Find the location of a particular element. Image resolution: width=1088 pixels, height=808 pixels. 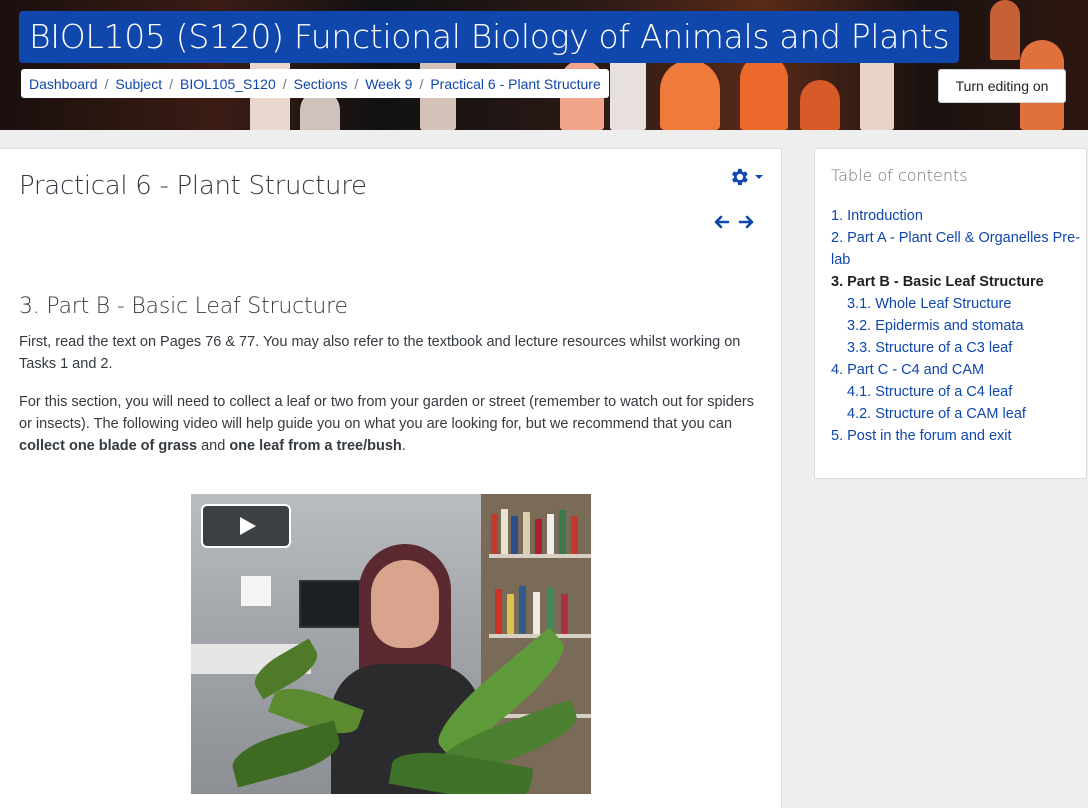

page-title: Practical 6 - Plant Structure is located at coordinates (193, 186).